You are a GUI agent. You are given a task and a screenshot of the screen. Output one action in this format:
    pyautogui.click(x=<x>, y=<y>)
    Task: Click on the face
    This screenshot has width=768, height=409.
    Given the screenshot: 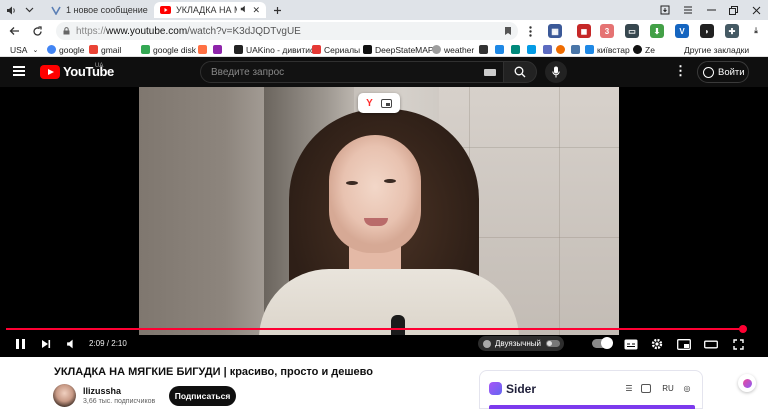 What is the action you would take?
    pyautogui.click(x=375, y=194)
    